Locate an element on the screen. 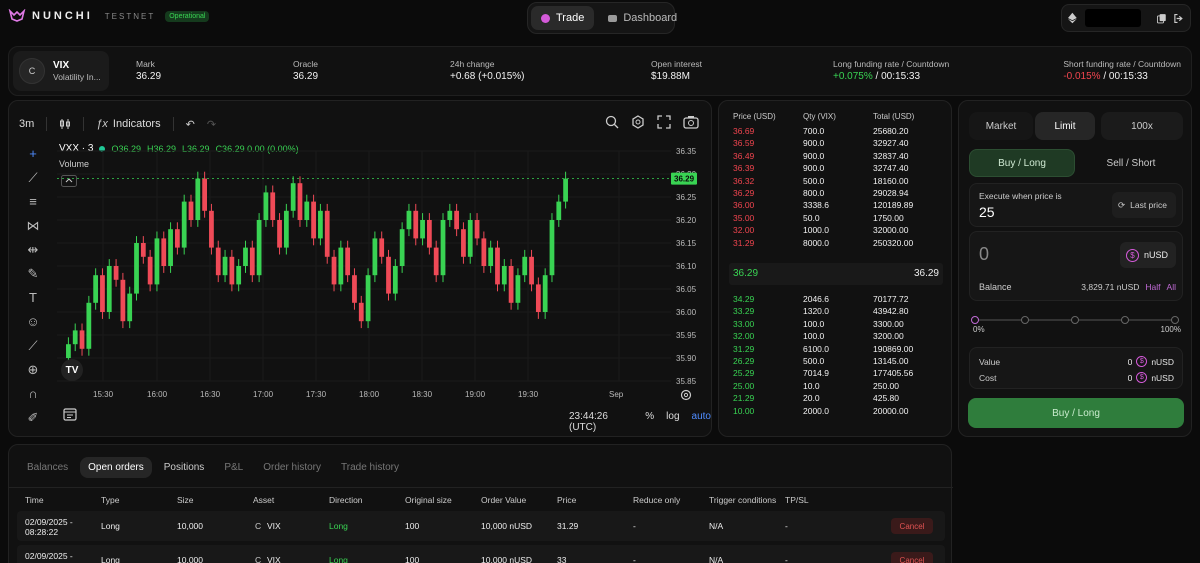 The width and height of the screenshot is (1200, 563). percent-scale-toggle: % is located at coordinates (649, 422).